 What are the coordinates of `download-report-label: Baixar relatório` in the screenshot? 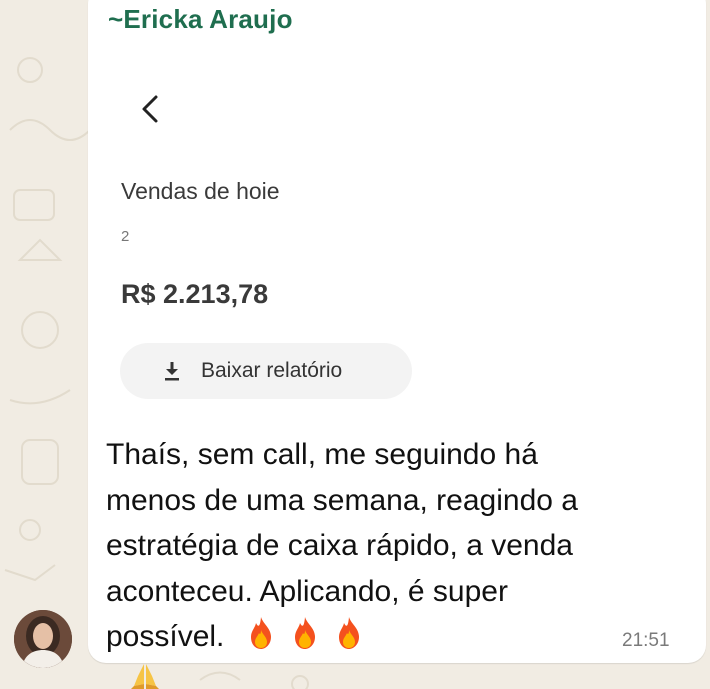 It's located at (272, 370).